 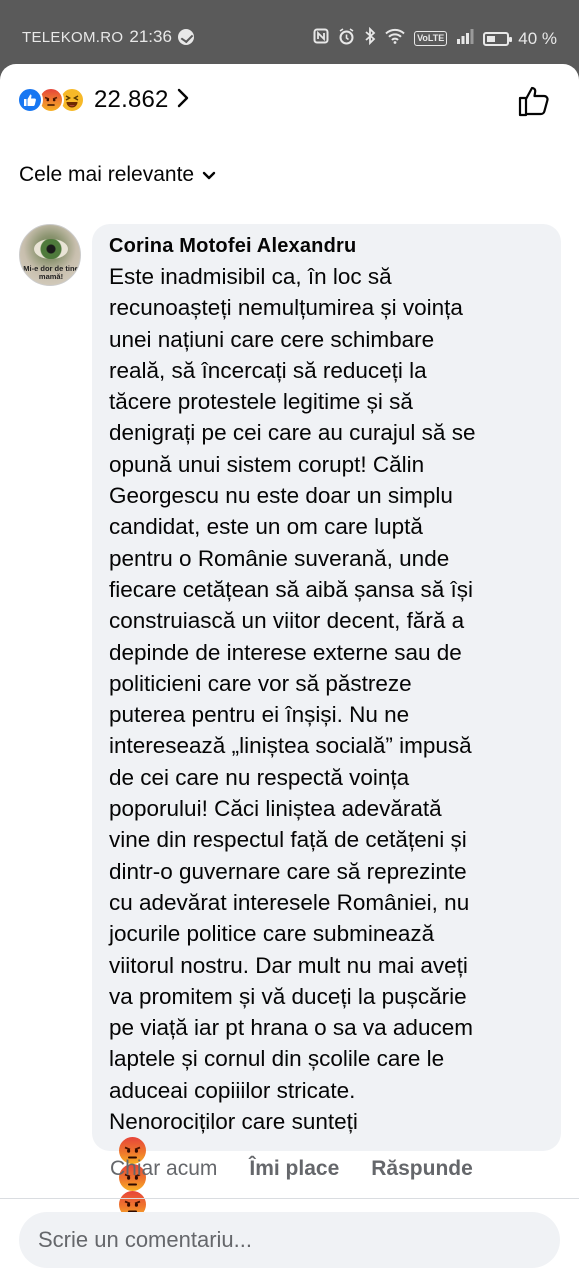 I want to click on battery-percent: 40 %, so click(x=537, y=38).